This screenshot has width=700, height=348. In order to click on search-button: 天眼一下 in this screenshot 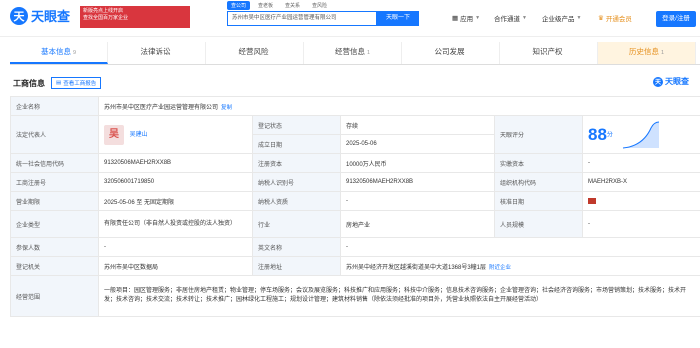, I will do `click(398, 18)`.